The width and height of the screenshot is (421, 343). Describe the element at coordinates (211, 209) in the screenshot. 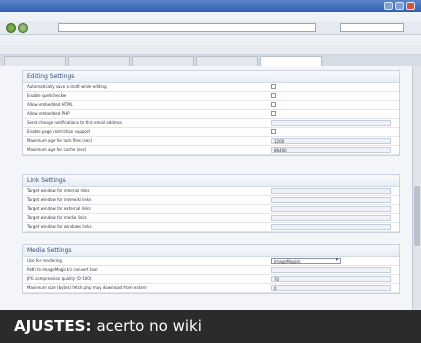

I see `setting-row: Target window for external links` at that location.